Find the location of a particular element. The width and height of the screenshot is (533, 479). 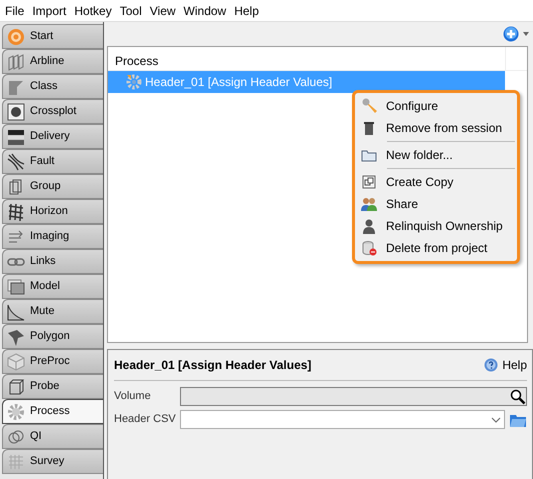

combo-field is located at coordinates (342, 419).